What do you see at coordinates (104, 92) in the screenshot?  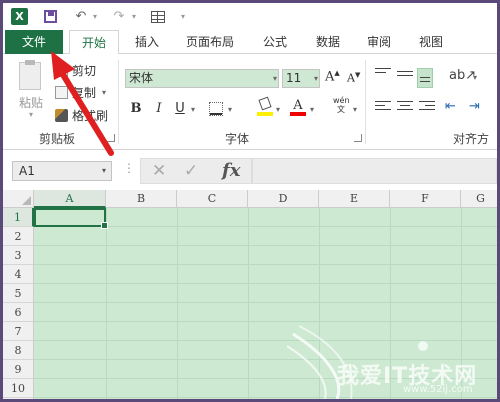 I see `copy-dropdown-icon: ▾` at bounding box center [104, 92].